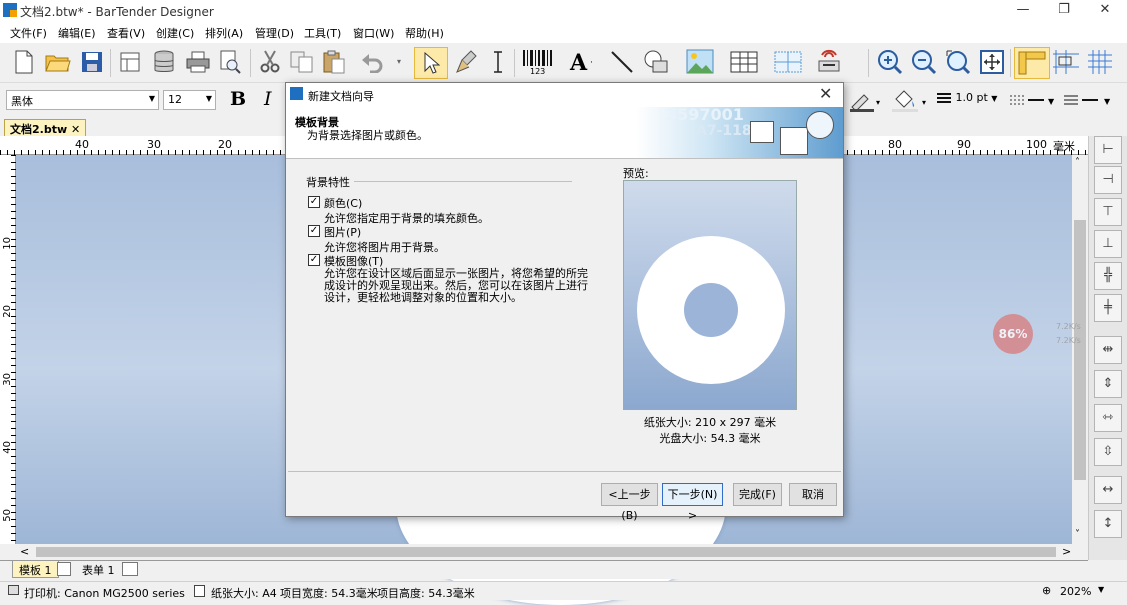 The height and width of the screenshot is (605, 1127). What do you see at coordinates (230, 62) in the screenshot?
I see `print-preview-icon` at bounding box center [230, 62].